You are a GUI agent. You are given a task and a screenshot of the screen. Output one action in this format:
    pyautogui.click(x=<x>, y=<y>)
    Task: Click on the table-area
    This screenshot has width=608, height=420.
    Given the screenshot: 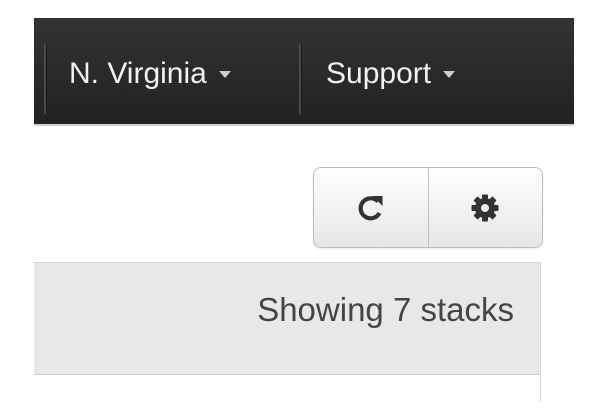 What is the action you would take?
    pyautogui.click(x=287, y=388)
    